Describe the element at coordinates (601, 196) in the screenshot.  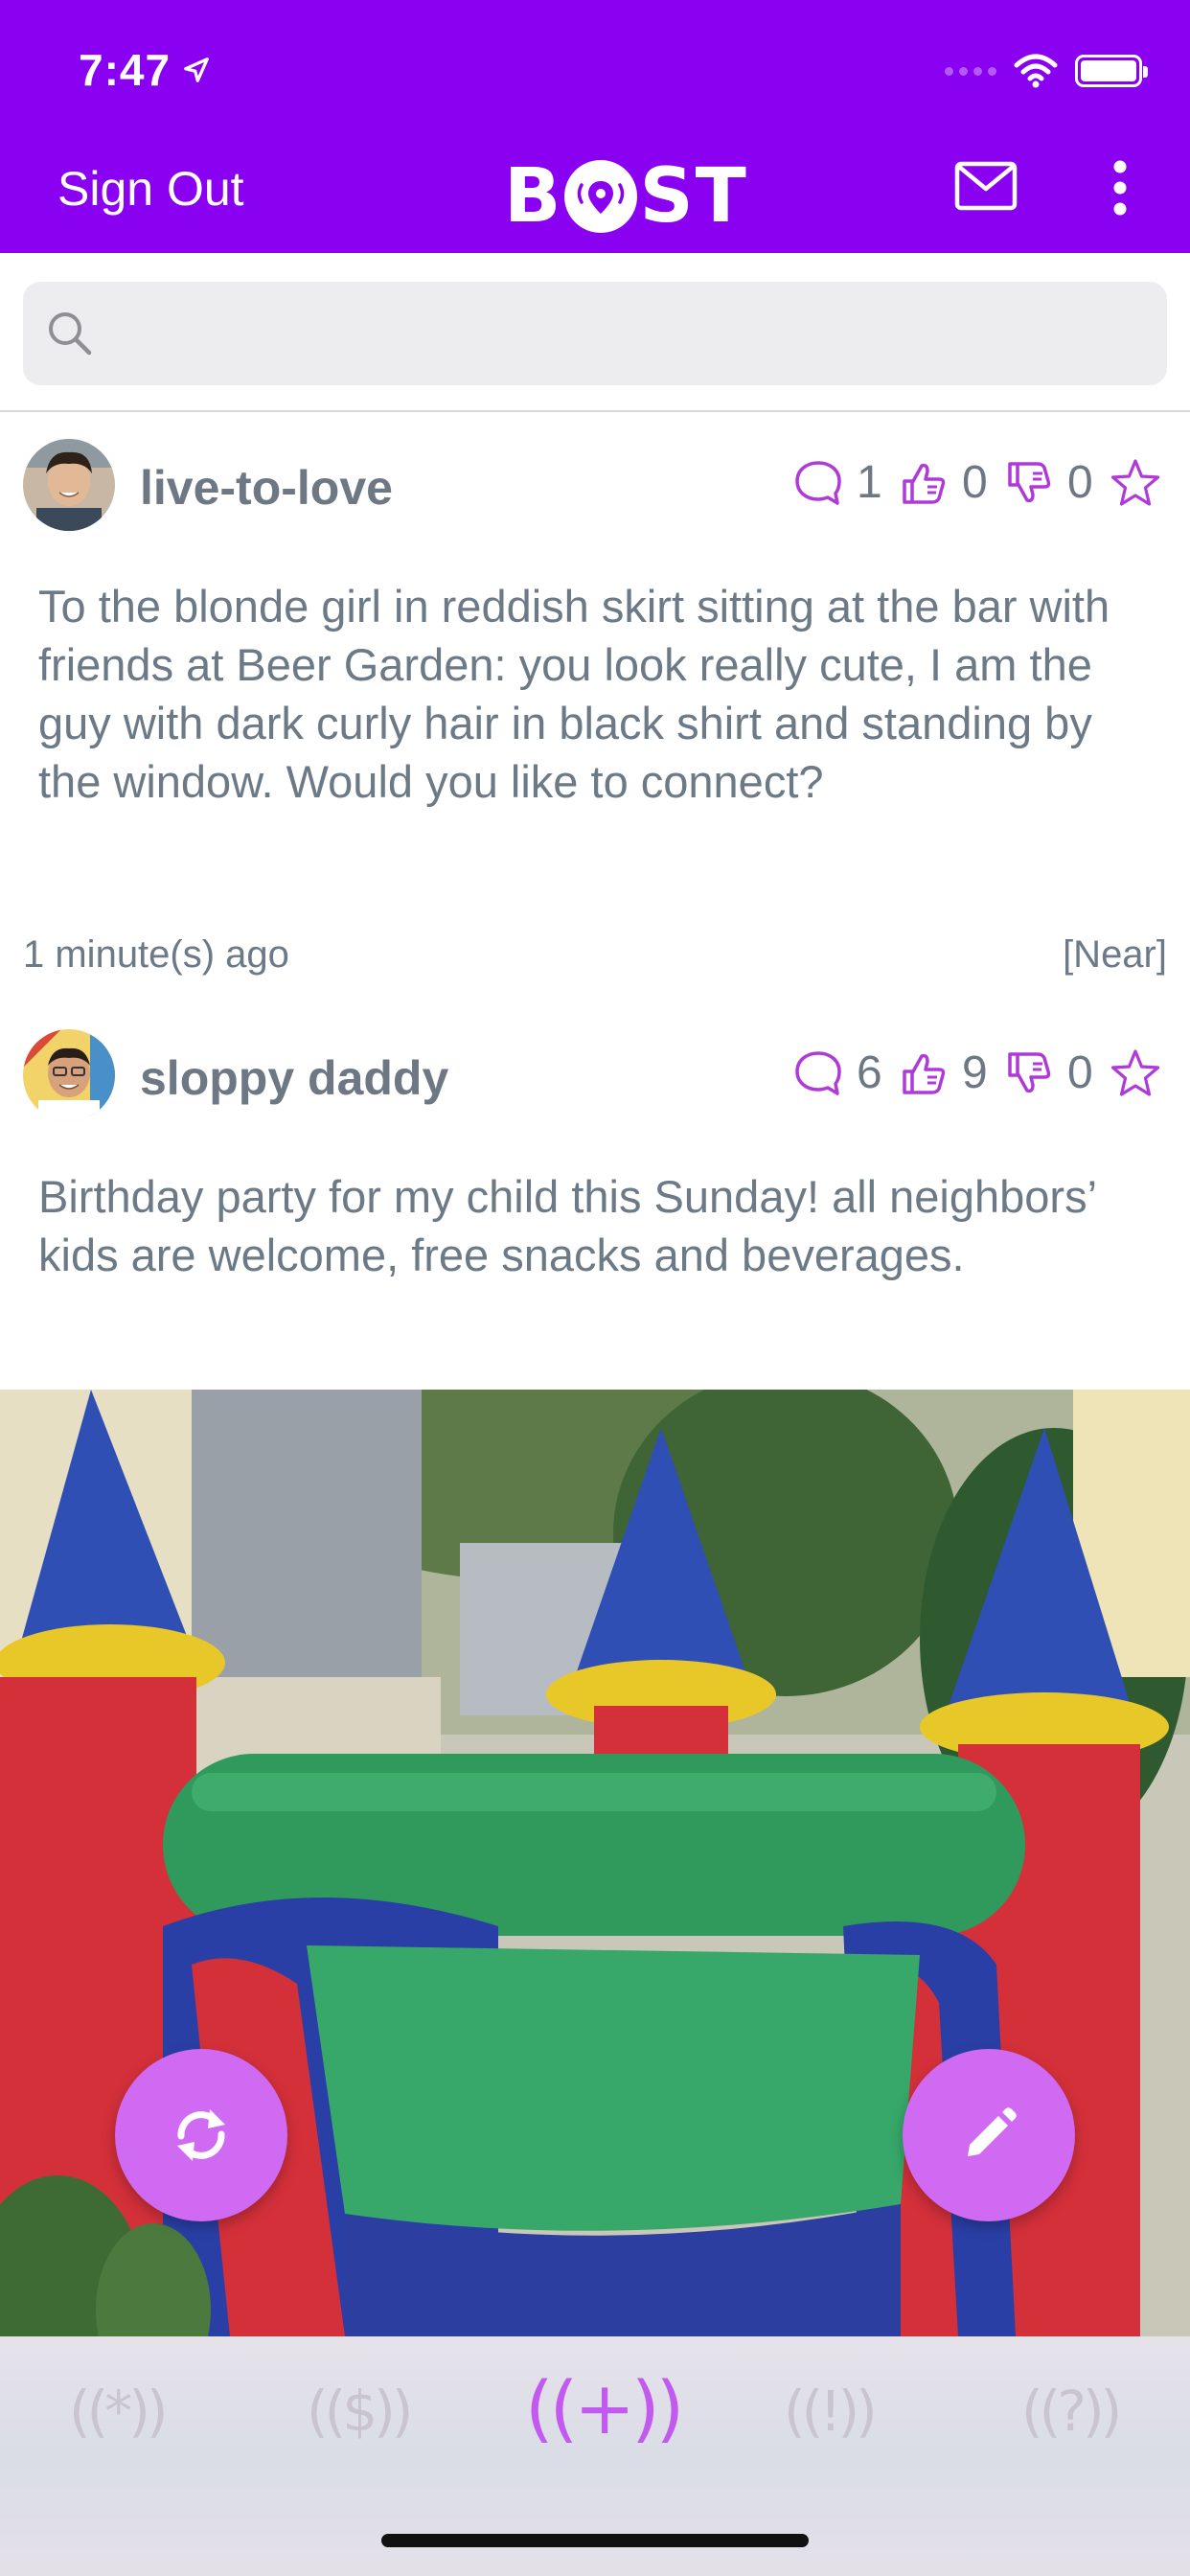
I see `broadcast-pin-icon` at that location.